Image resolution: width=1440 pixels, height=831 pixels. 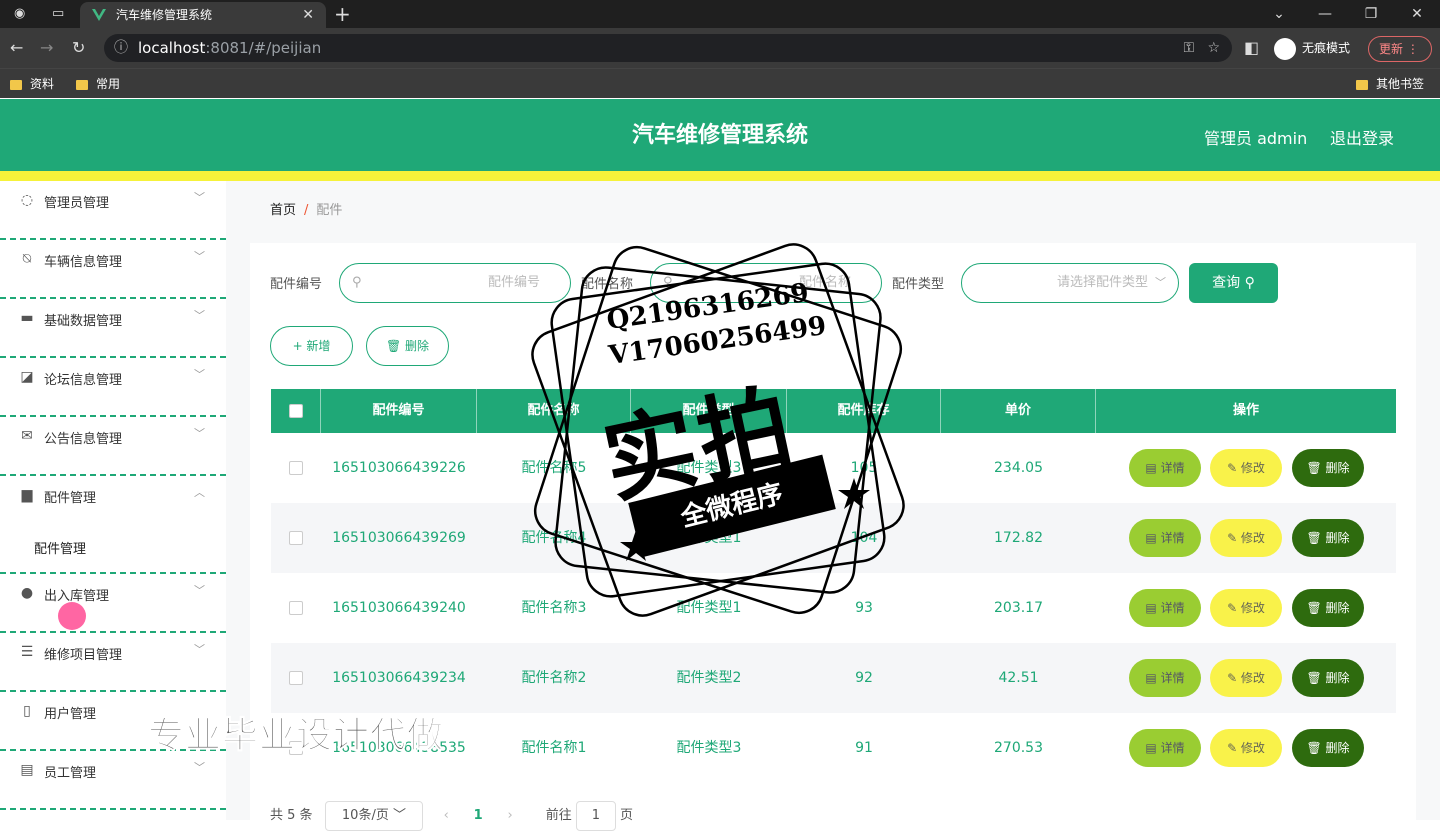 What do you see at coordinates (720, 135) in the screenshot?
I see `app-header: 汽车维修管理系统 管理员 admin 退出登录` at bounding box center [720, 135].